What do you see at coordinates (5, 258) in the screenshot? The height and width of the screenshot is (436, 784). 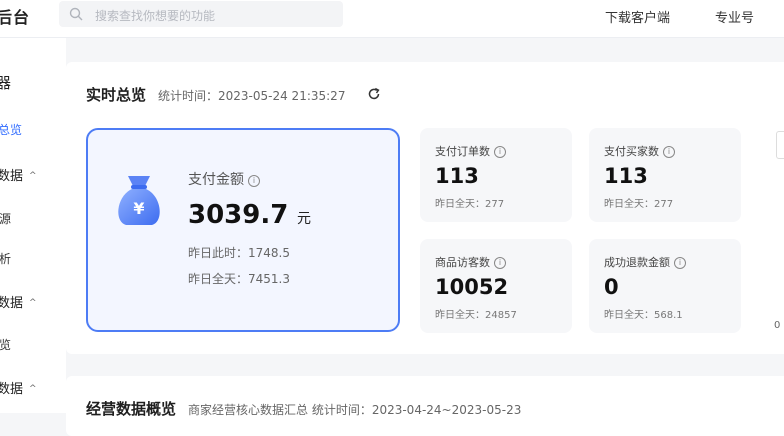 I see `sidebar-item-analysis: 析` at bounding box center [5, 258].